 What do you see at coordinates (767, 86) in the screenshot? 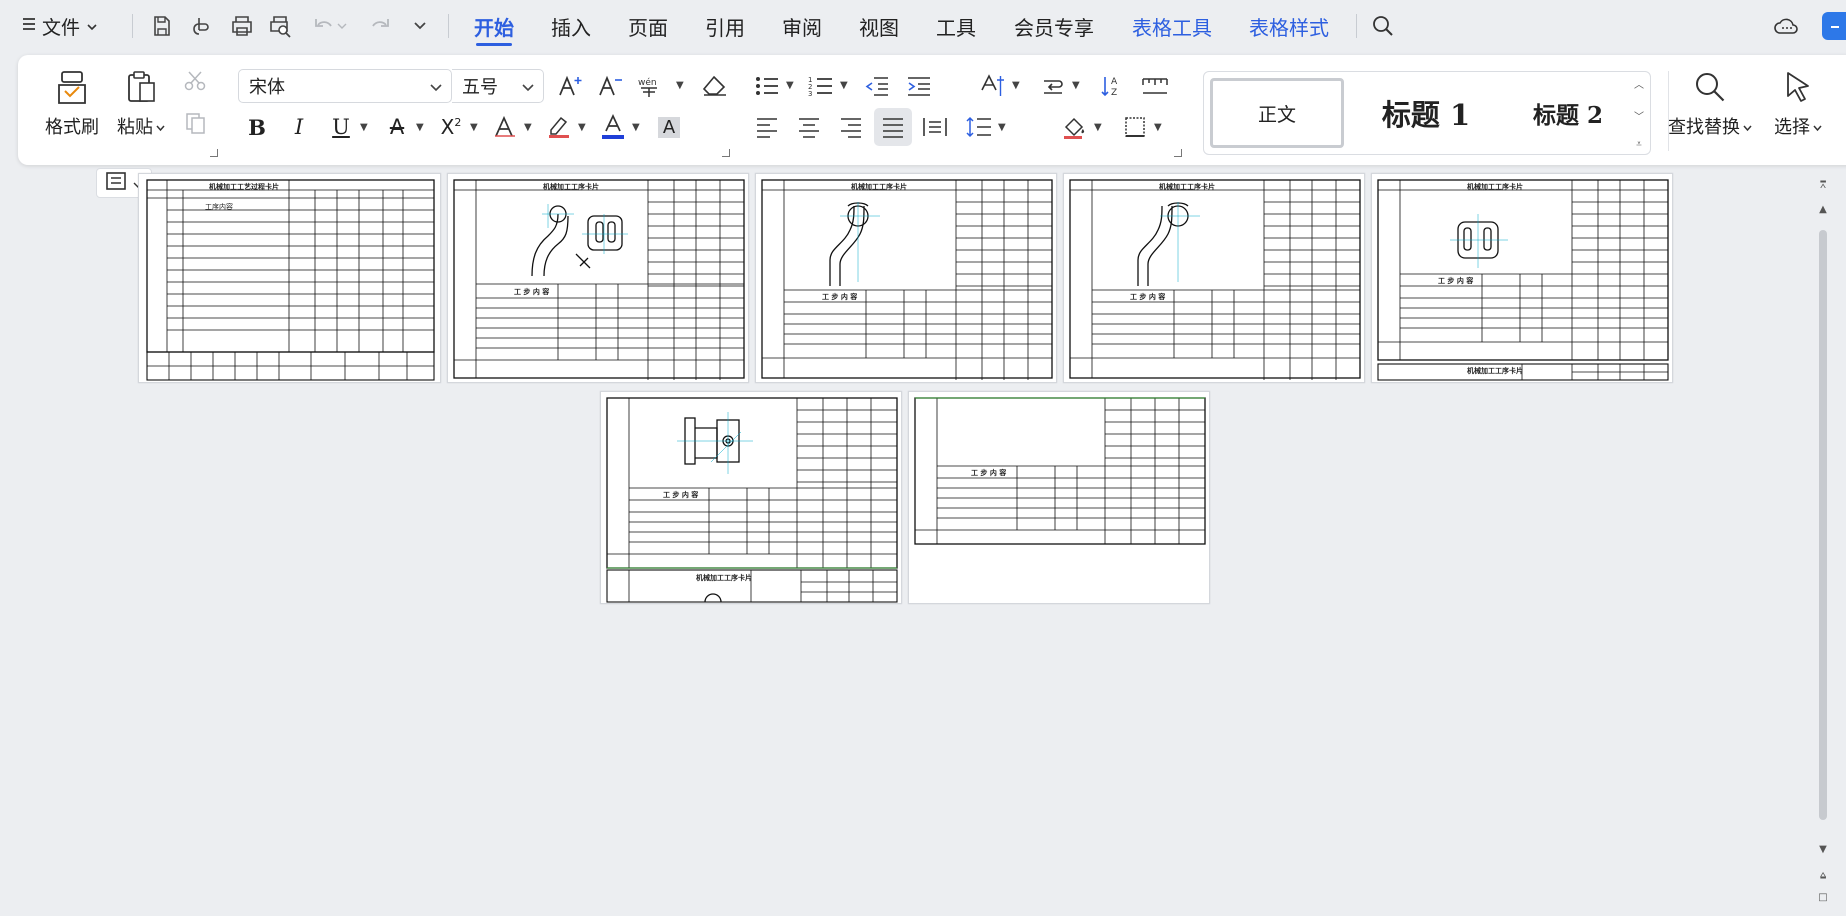
I see `bullet-list-icon` at bounding box center [767, 86].